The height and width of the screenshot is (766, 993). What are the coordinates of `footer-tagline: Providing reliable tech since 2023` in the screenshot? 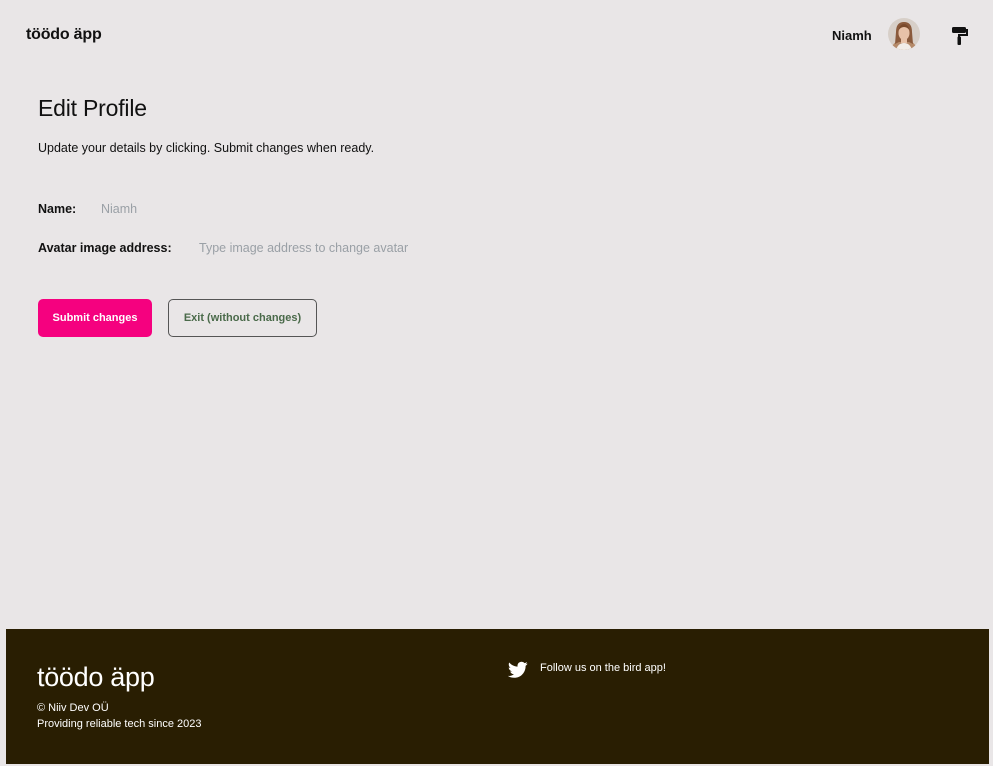 It's located at (119, 724).